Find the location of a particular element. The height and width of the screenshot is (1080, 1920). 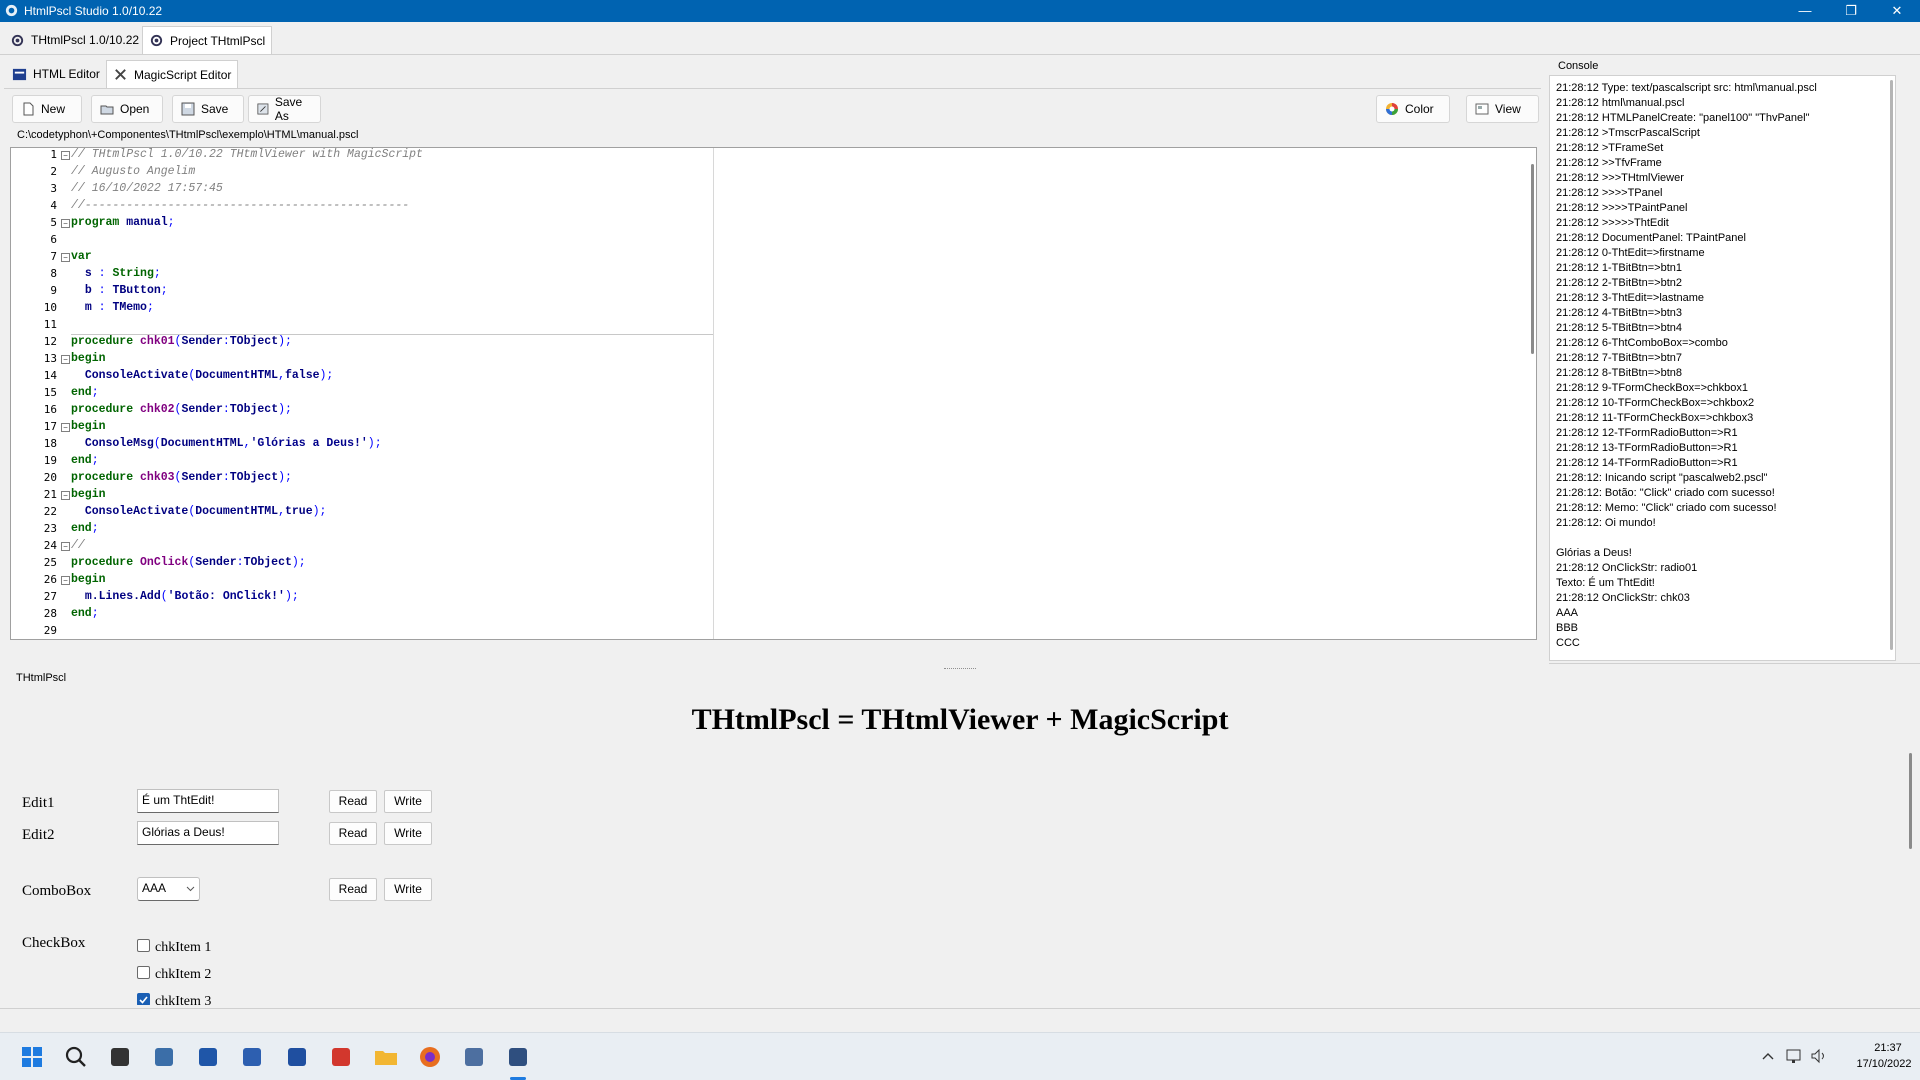

combobox: AAA is located at coordinates (168, 889).